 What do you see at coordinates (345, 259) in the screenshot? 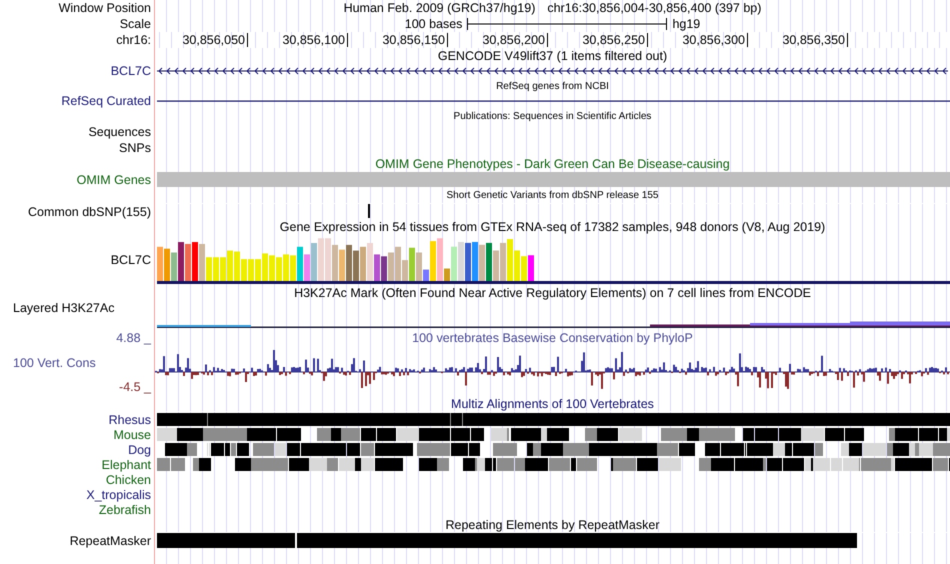
I see `expression-bars-drawing` at bounding box center [345, 259].